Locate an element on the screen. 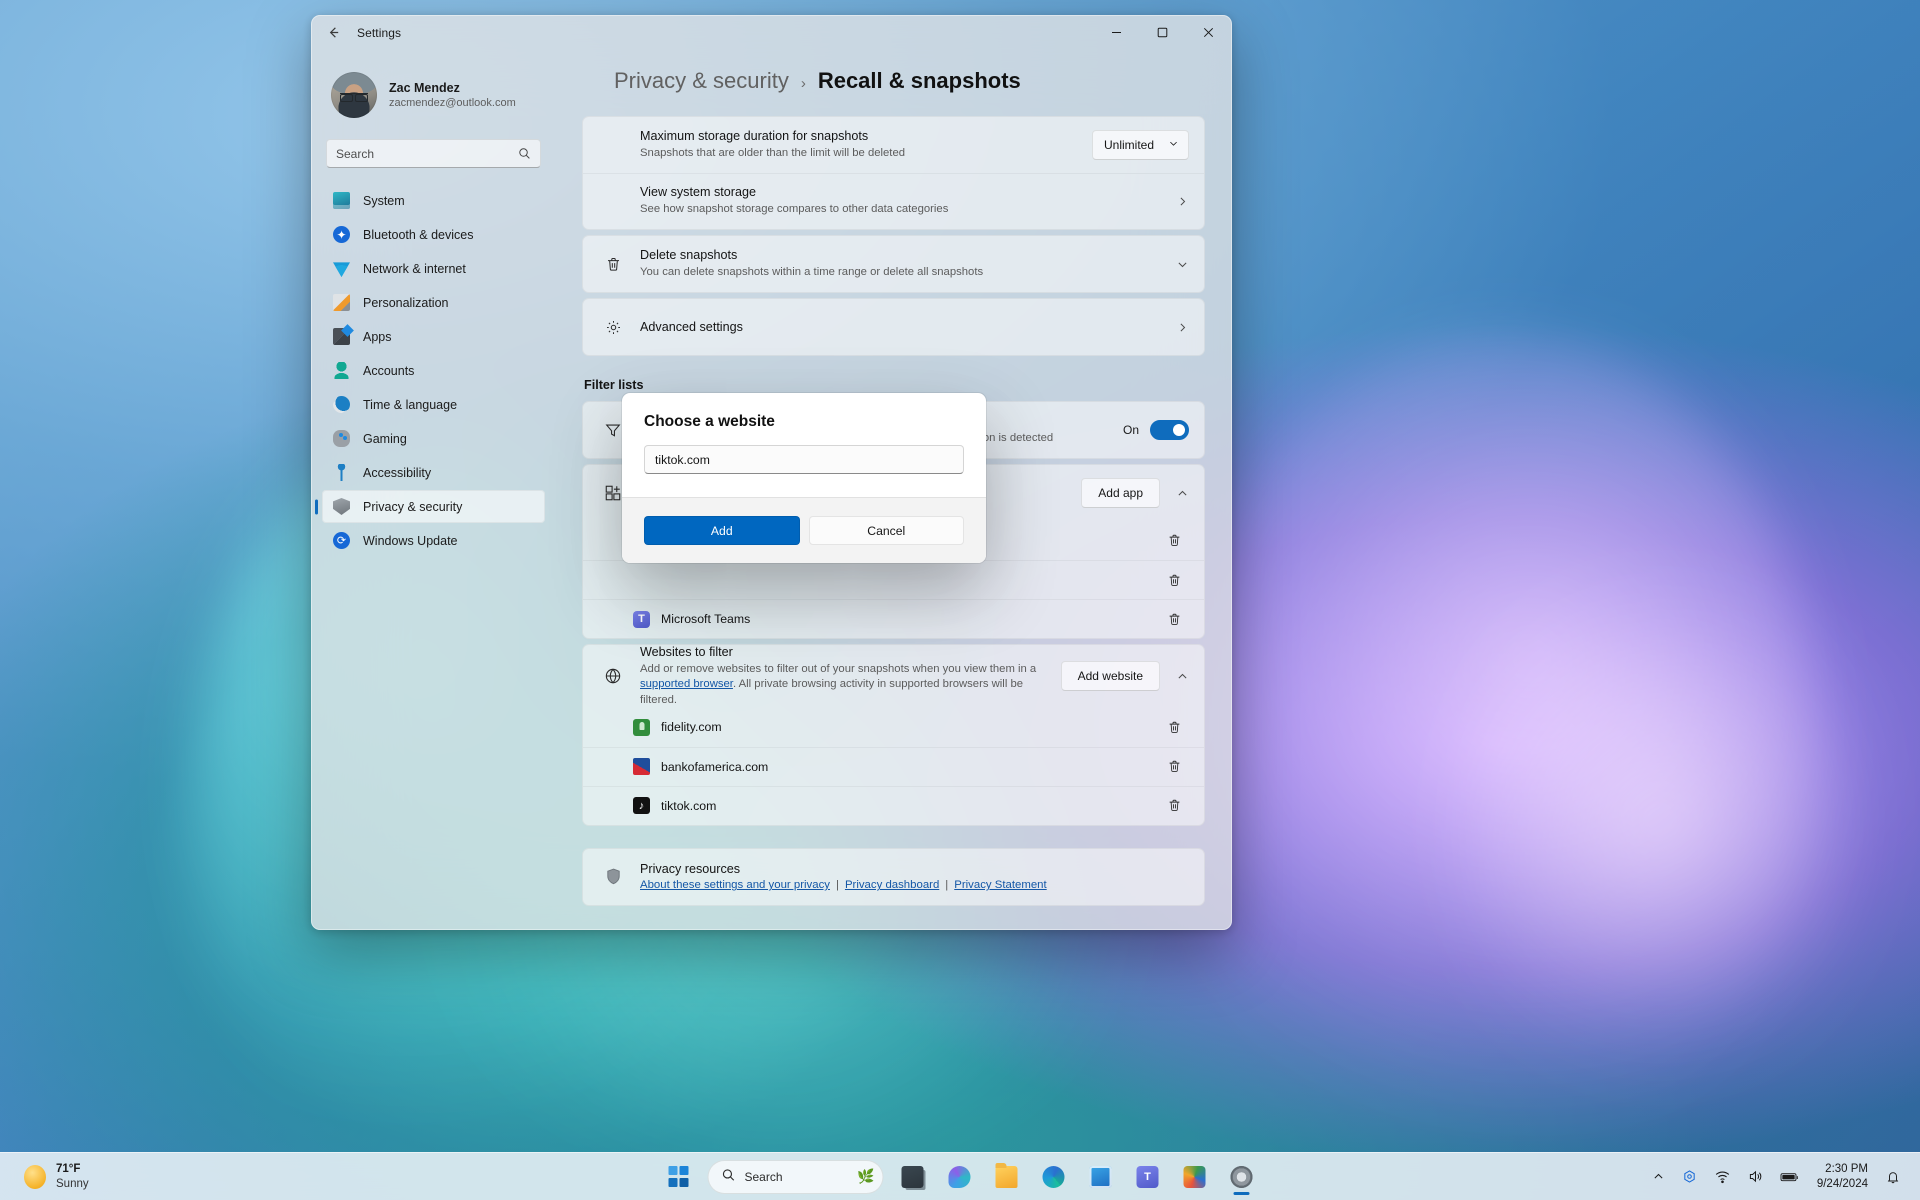 The image size is (1920, 1200). sidebar-search-box is located at coordinates (433, 153).